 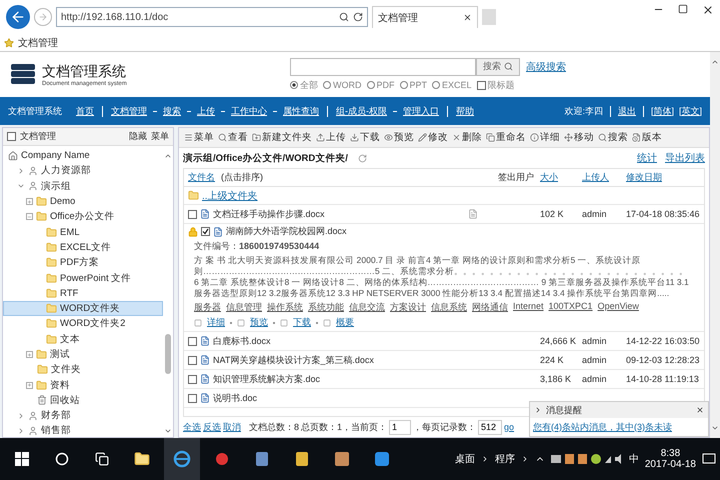 I want to click on user-link: 退出, so click(x=627, y=111).